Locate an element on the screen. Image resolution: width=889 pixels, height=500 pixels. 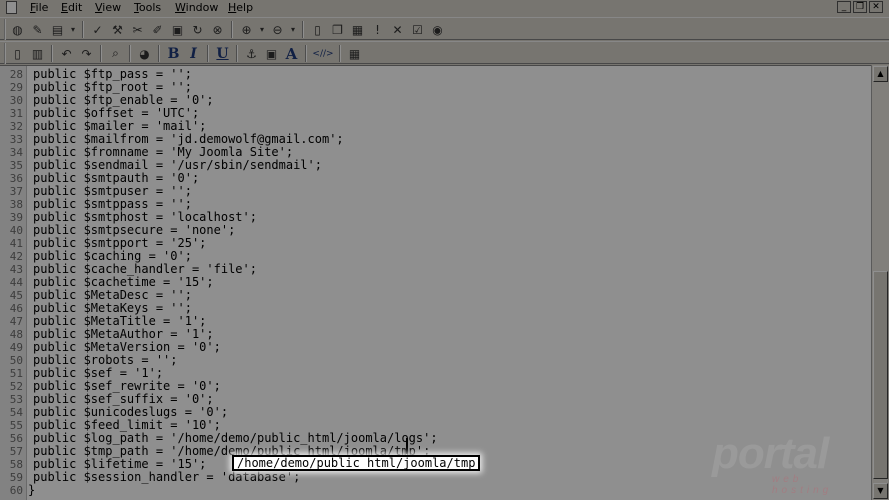
line-number: 52 is located at coordinates (16, 386).